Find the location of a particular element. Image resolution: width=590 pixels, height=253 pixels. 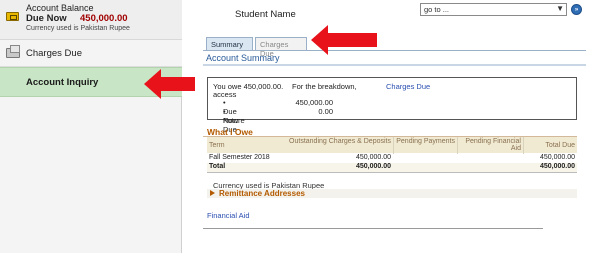

divider is located at coordinates (373, 228).